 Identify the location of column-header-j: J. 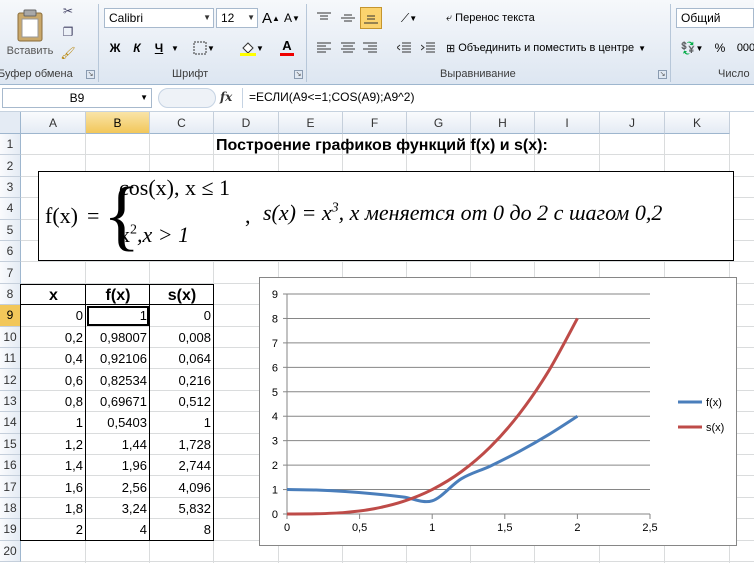
(632, 123).